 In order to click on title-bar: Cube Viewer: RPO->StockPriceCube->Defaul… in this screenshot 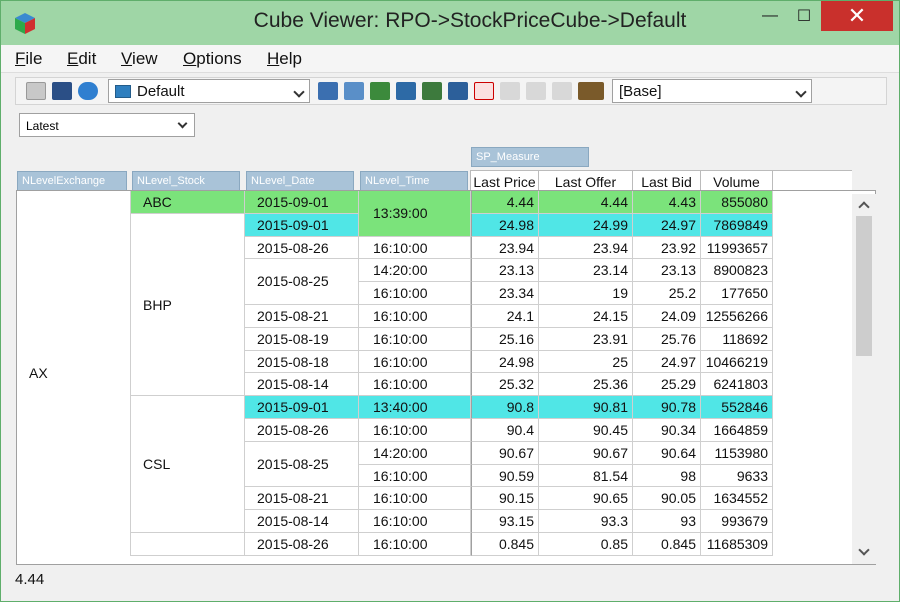, I will do `click(450, 23)`.